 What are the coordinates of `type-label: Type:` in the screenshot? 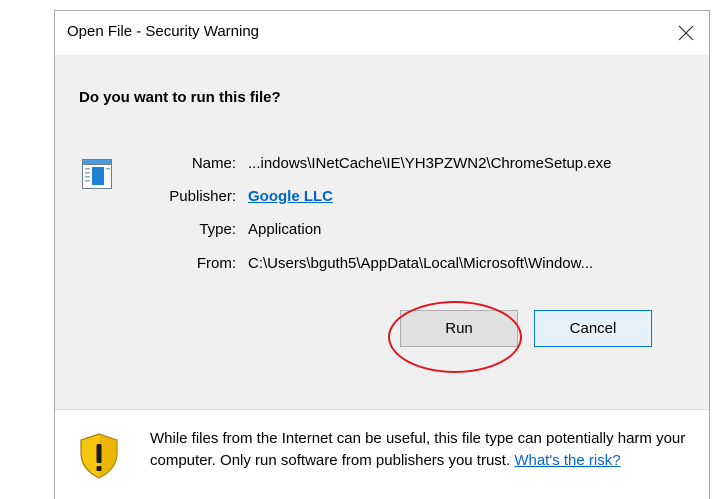 It's located at (217, 229).